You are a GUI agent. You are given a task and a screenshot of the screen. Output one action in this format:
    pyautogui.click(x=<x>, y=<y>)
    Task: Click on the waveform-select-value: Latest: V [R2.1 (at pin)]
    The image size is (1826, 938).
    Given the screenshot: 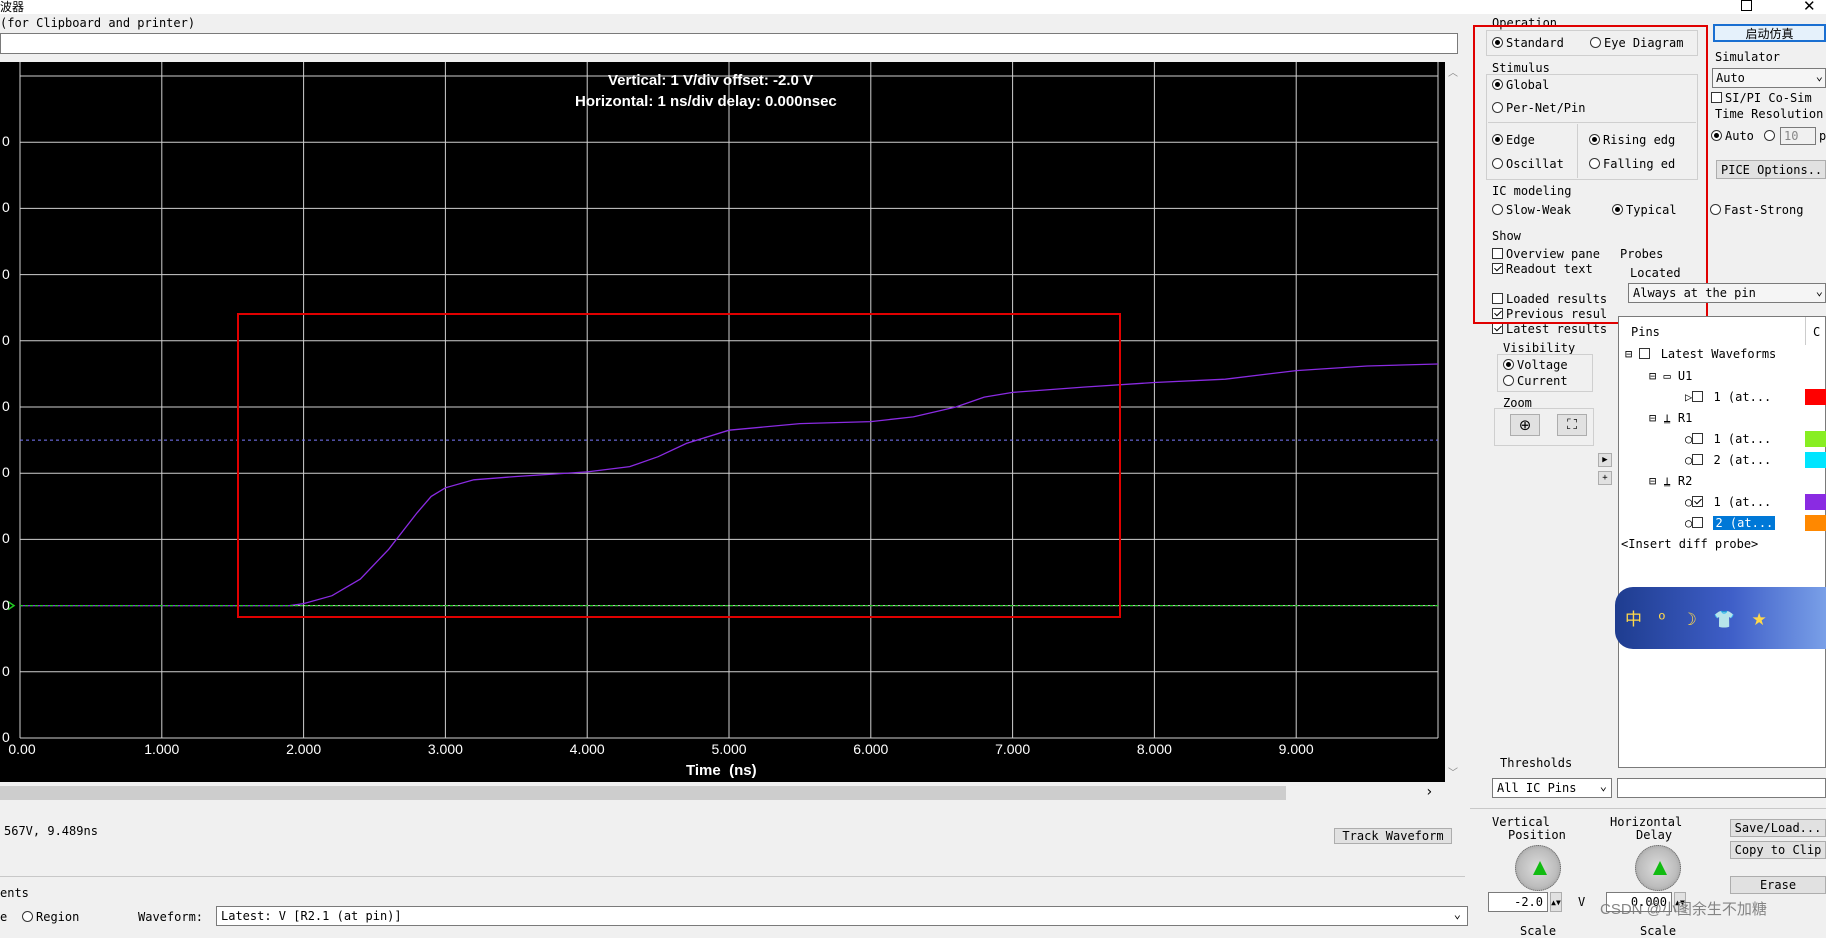 What is the action you would take?
    pyautogui.click(x=311, y=916)
    